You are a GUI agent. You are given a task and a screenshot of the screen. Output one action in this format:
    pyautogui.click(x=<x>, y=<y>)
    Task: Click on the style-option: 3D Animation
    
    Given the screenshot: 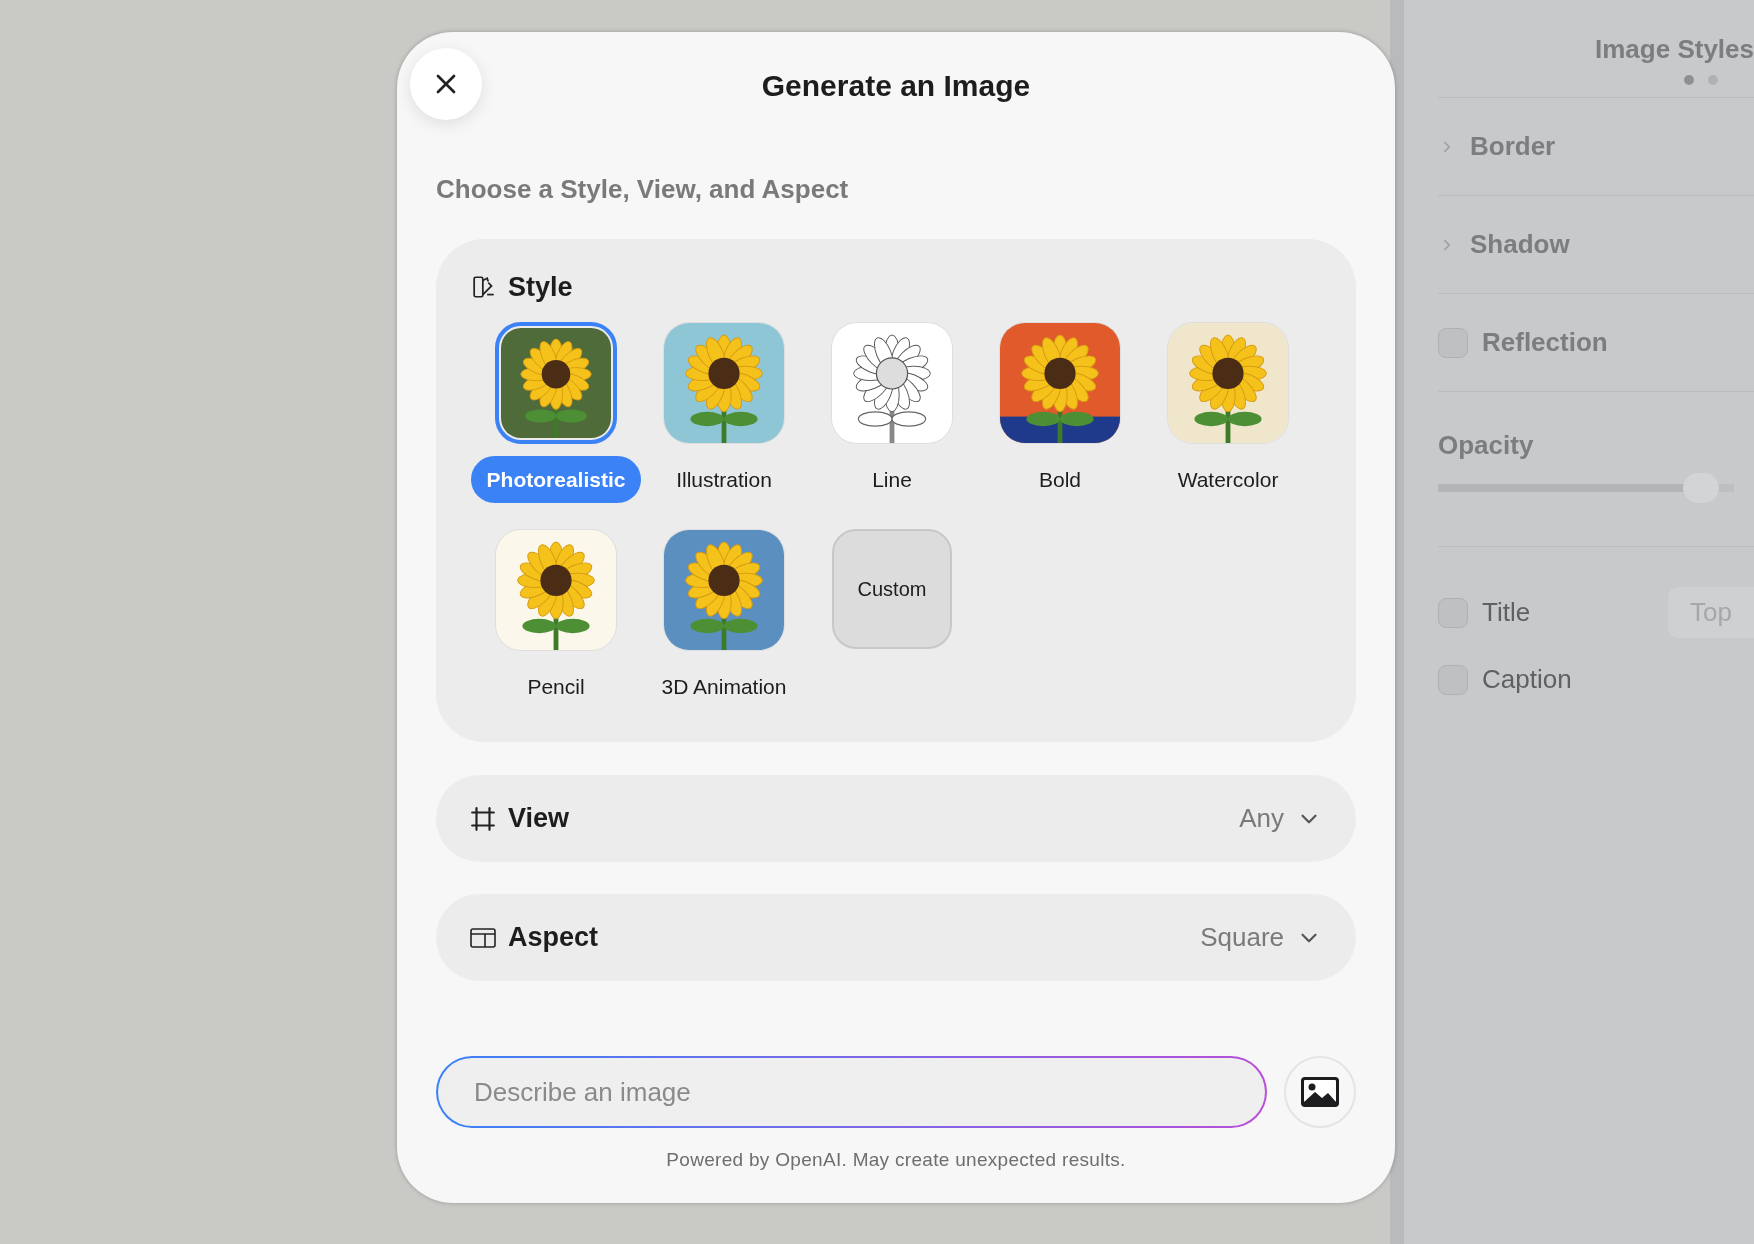 What is the action you would take?
    pyautogui.click(x=724, y=620)
    